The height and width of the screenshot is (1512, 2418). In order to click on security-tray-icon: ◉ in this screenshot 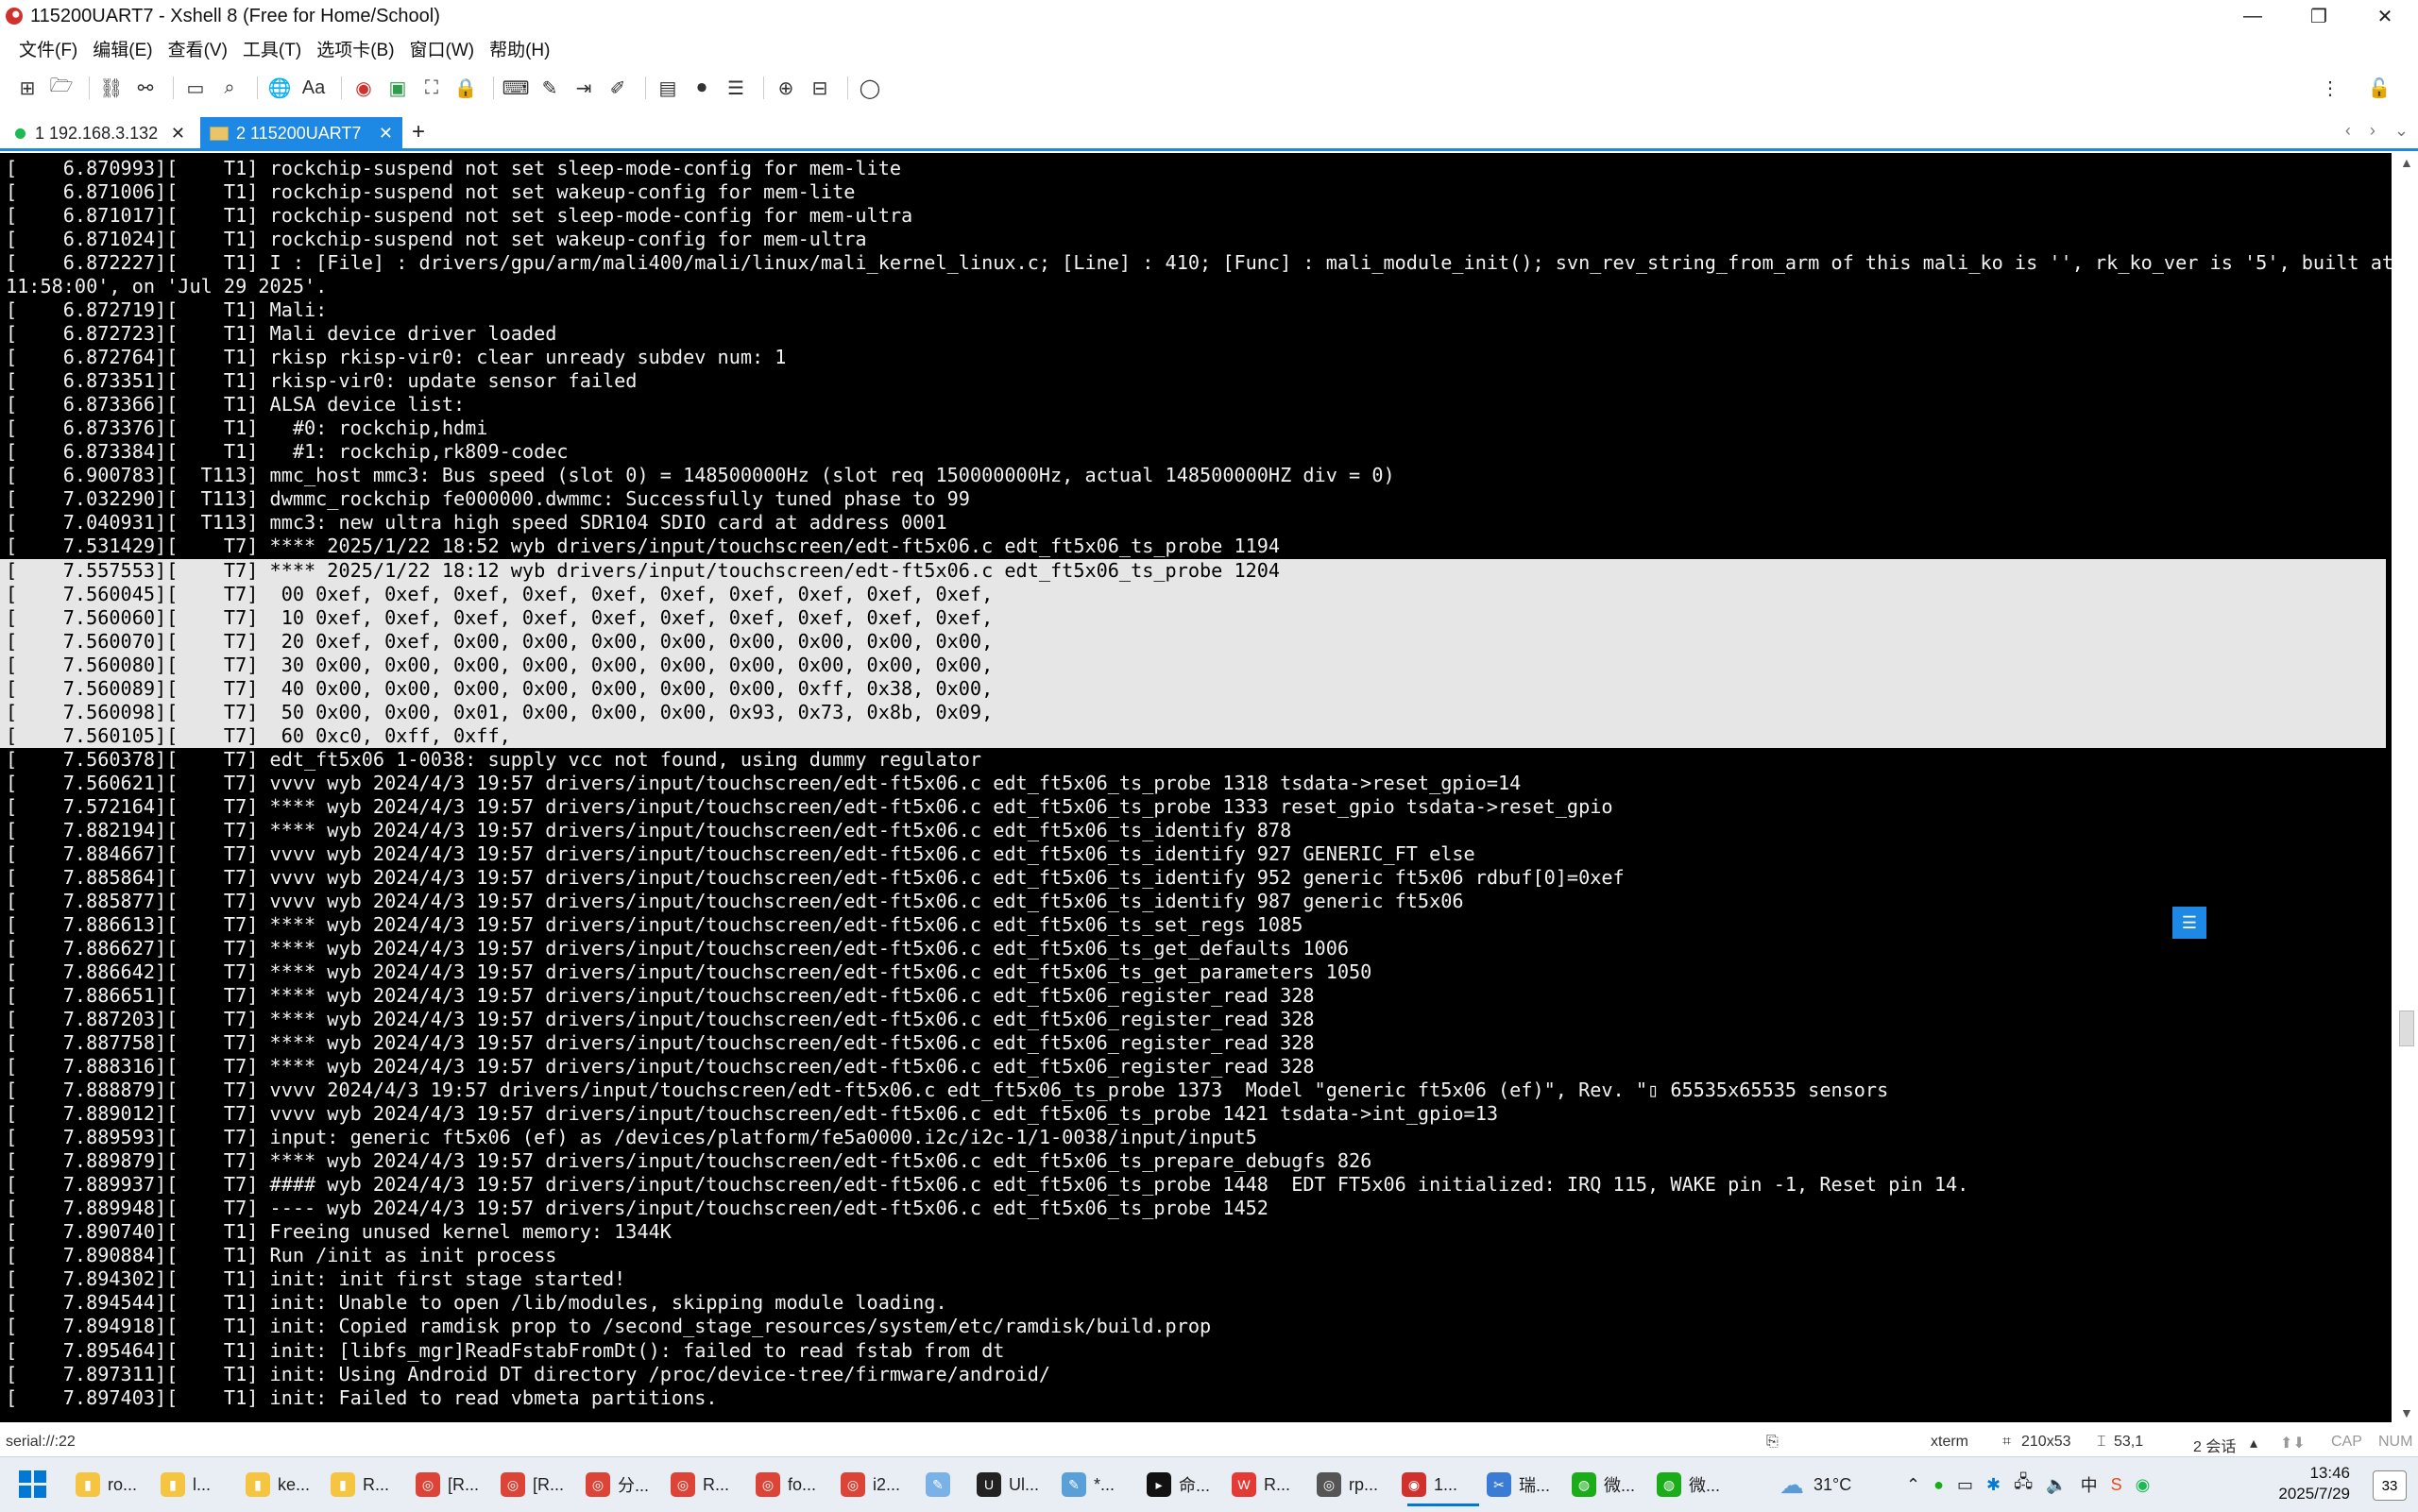, I will do `click(2143, 1485)`.